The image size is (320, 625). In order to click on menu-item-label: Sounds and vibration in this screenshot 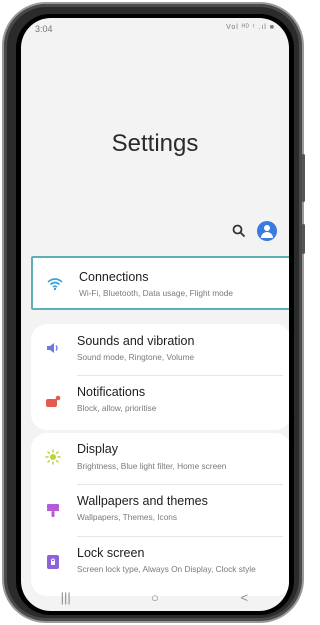, I will do `click(136, 341)`.